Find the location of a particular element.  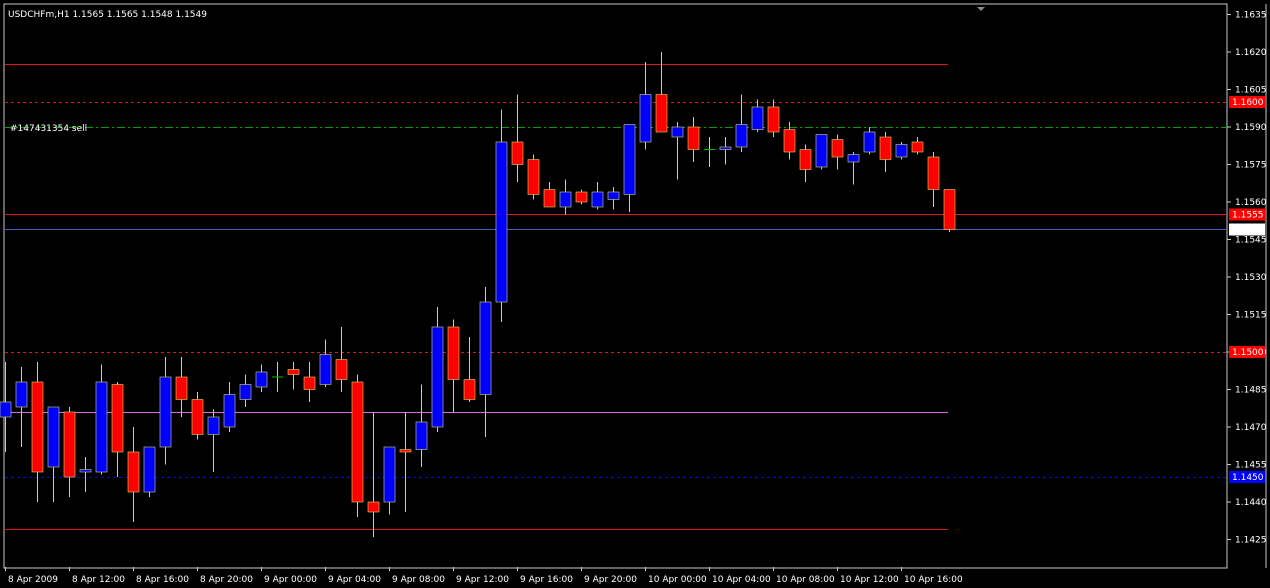

y-tick-label: 1.1440 is located at coordinates (1251, 503).